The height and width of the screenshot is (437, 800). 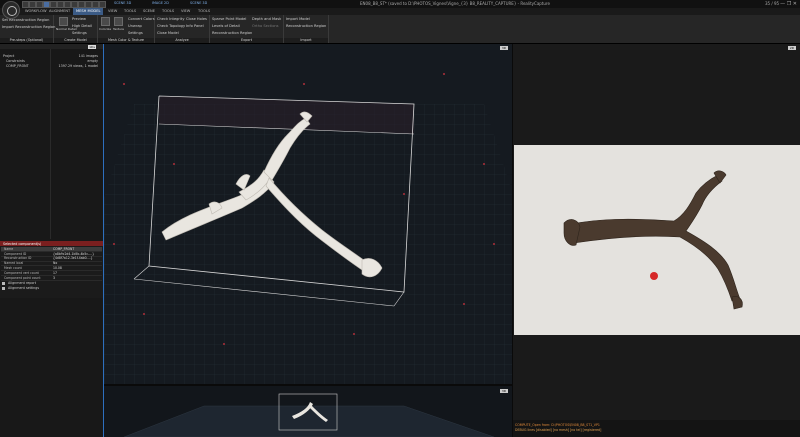 I want to click on group-label: Mesh Color & Texture, so click(x=126, y=40).